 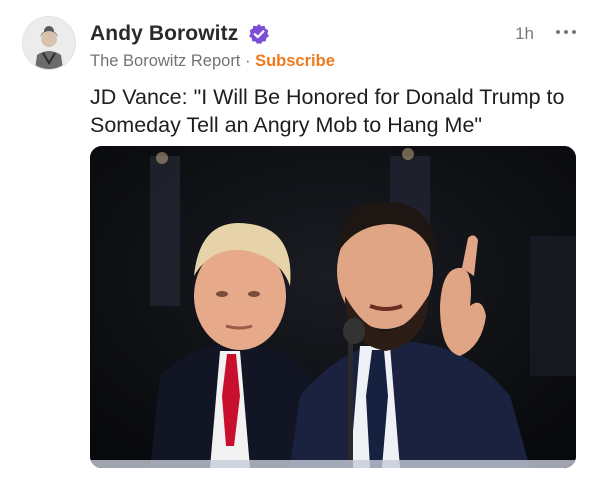 I want to click on post-timestamp: 1h, so click(x=524, y=33).